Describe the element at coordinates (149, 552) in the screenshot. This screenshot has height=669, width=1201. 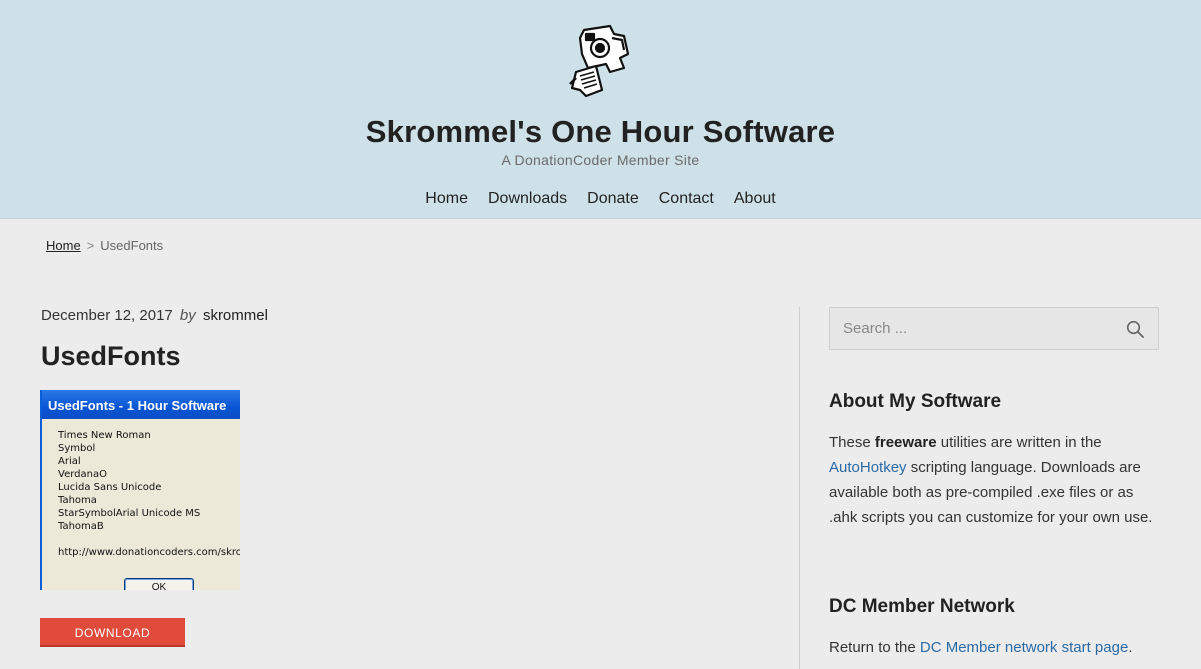
I see `screenshot-url: http://www.donationcoders.com/skrommel` at that location.